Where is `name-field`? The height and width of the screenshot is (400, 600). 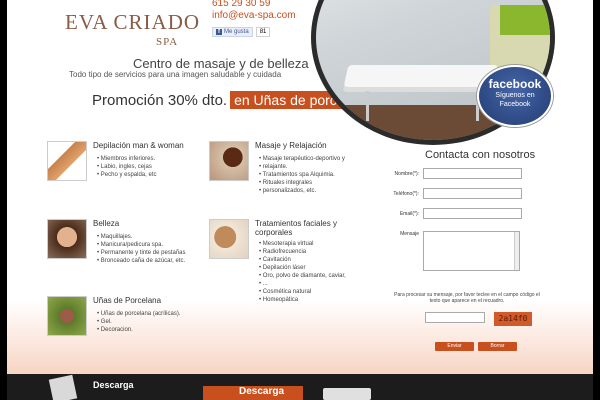 name-field is located at coordinates (472, 173).